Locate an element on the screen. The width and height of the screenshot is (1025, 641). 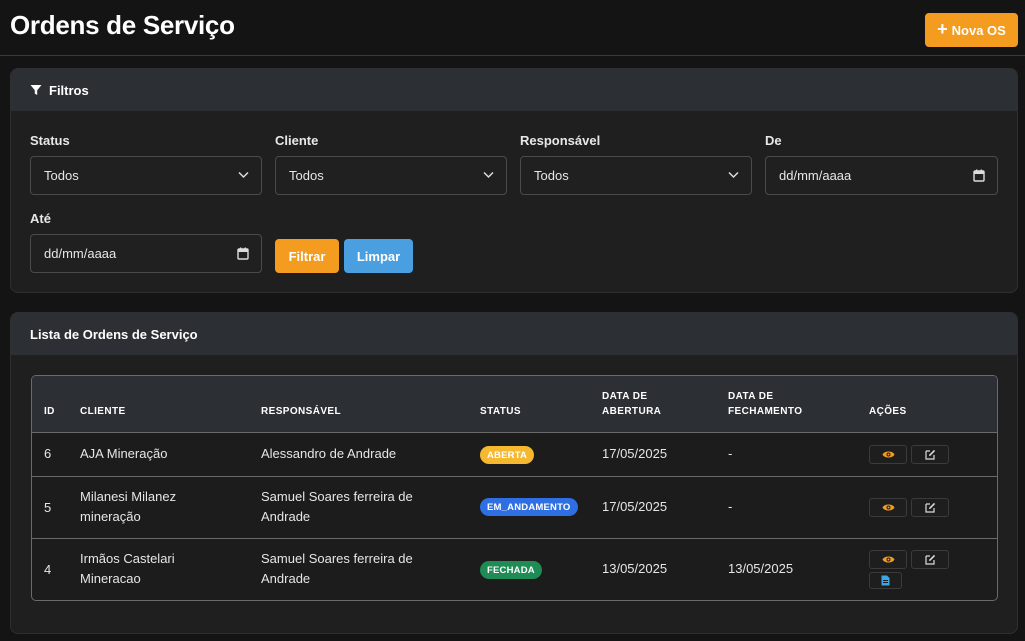
cell-cliente: AJA Mineração is located at coordinates (124, 453).